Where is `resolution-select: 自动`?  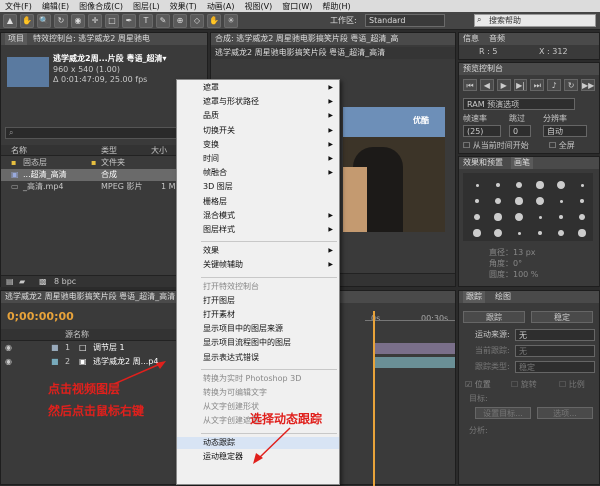
resolution-select: 自动 is located at coordinates (565, 131).